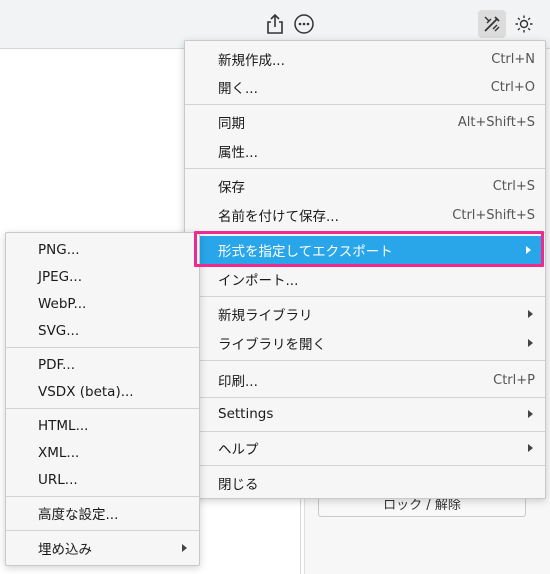  Describe the element at coordinates (492, 24) in the screenshot. I see `format-icon` at that location.